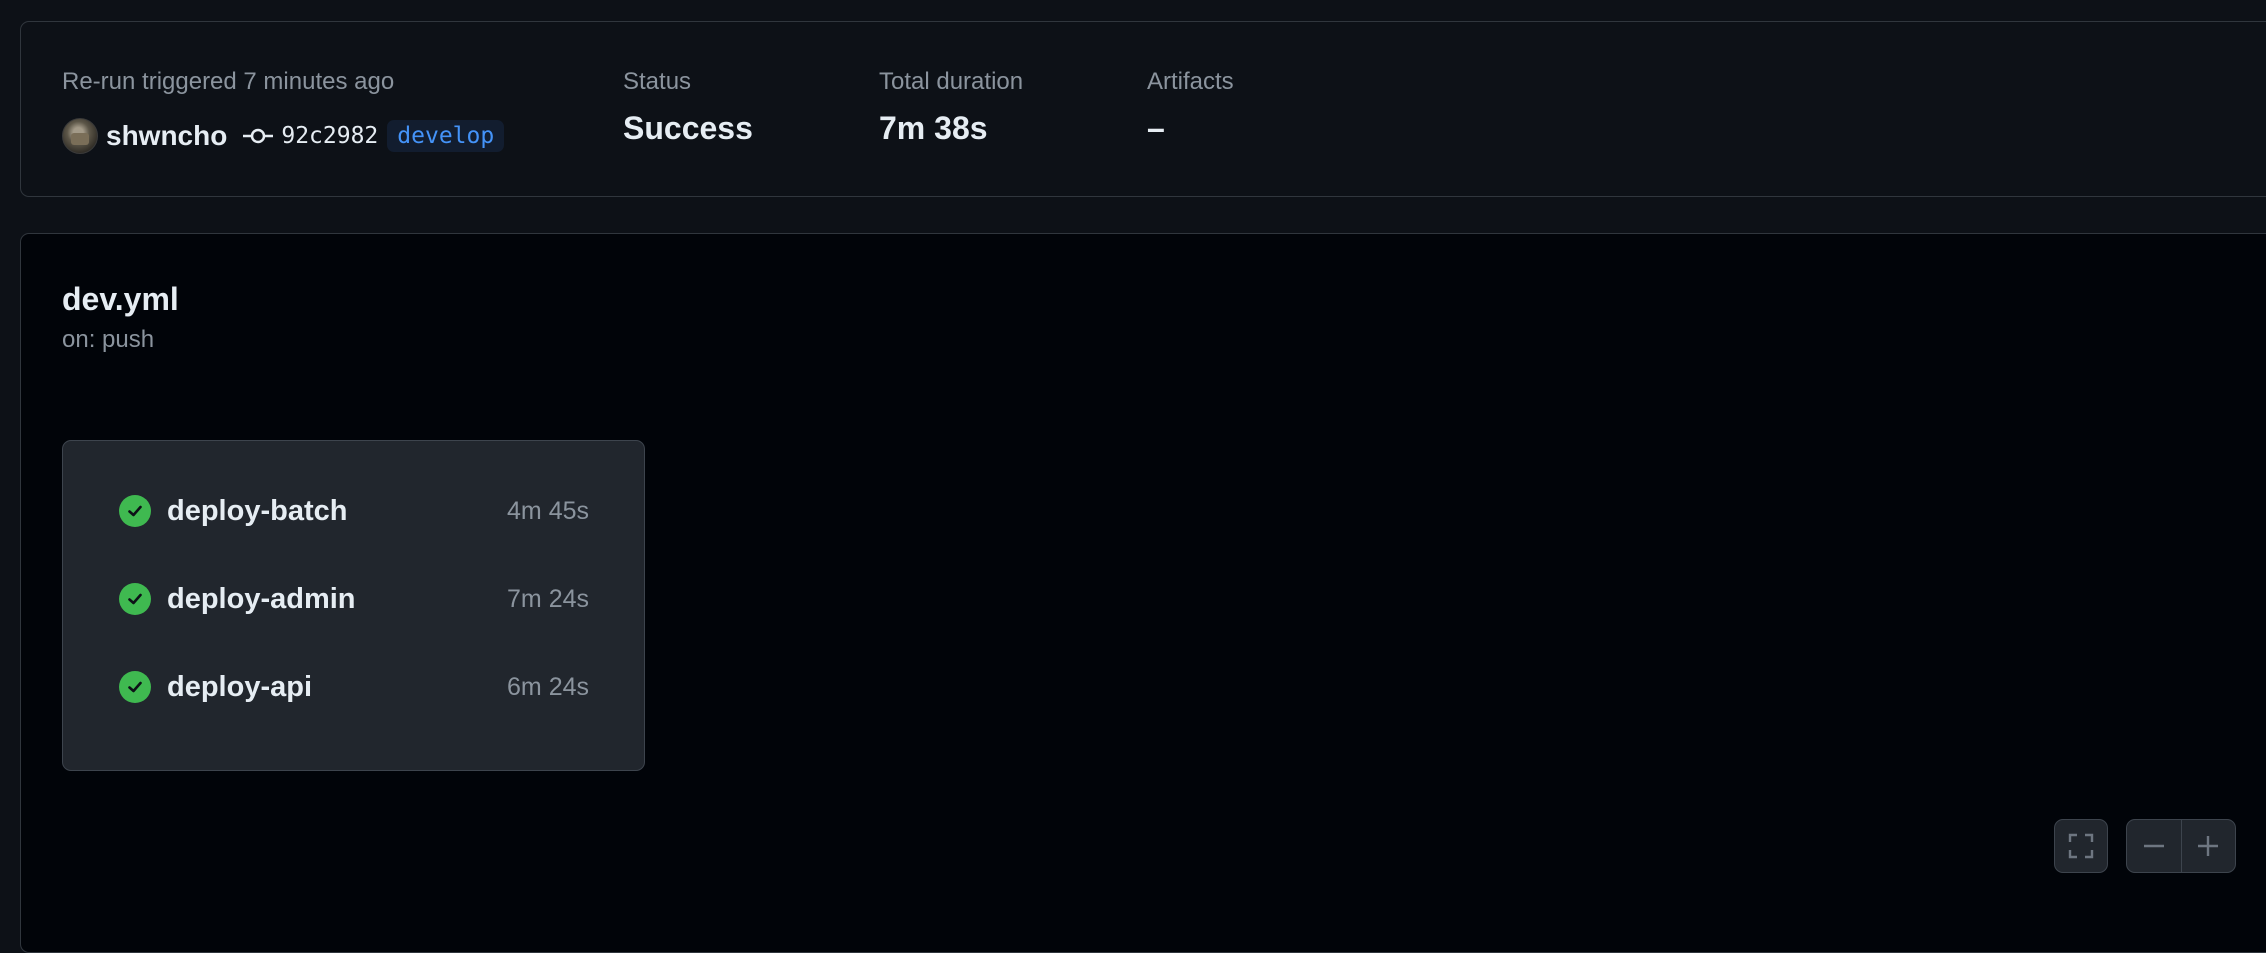 The height and width of the screenshot is (953, 2266). Describe the element at coordinates (240, 686) in the screenshot. I see `job-name: deploy-api` at that location.